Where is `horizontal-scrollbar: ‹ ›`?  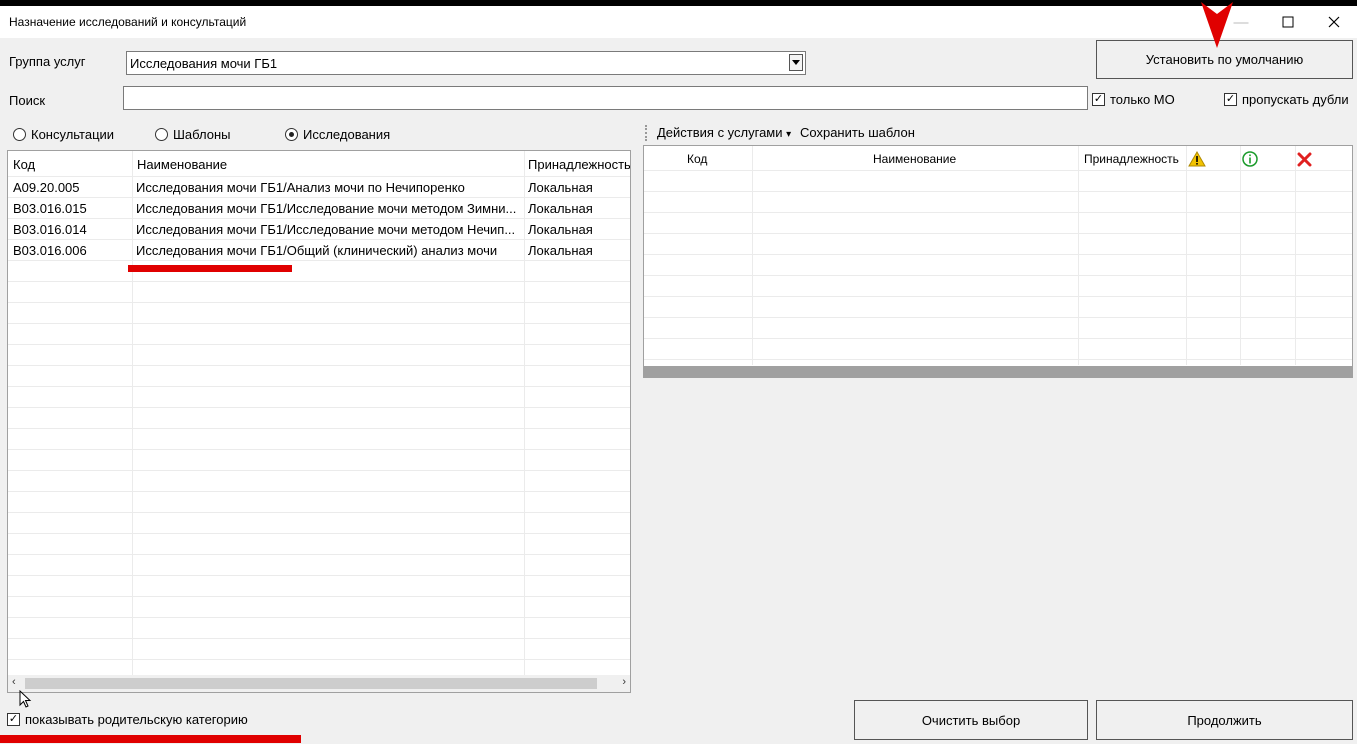 horizontal-scrollbar: ‹ › is located at coordinates (319, 683).